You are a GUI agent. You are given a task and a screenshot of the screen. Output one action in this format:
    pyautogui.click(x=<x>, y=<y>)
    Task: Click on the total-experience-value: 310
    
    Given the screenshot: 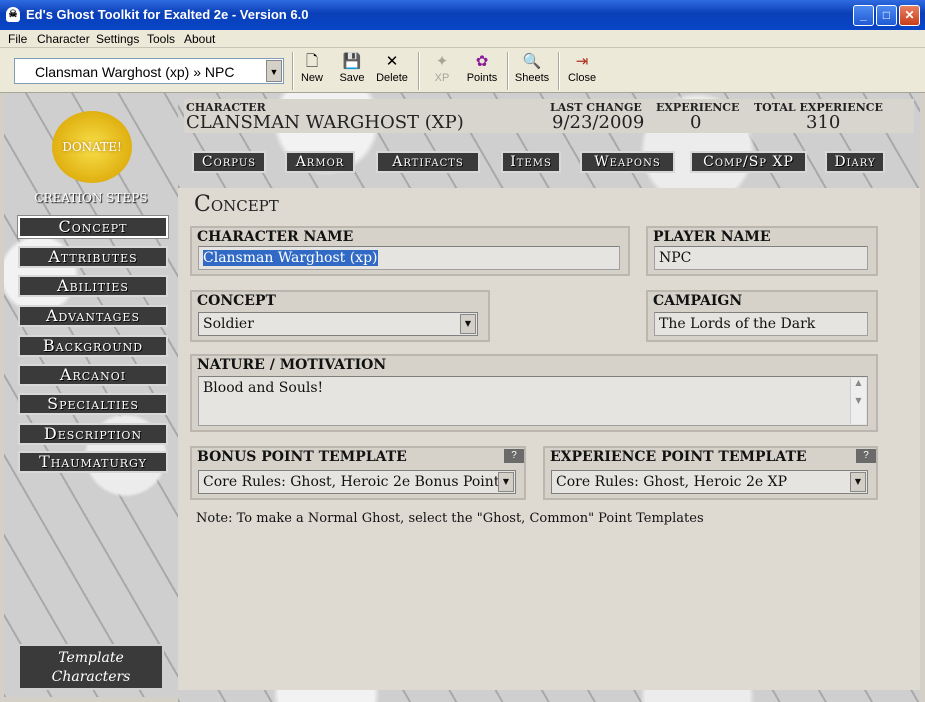 What is the action you would take?
    pyautogui.click(x=823, y=122)
    